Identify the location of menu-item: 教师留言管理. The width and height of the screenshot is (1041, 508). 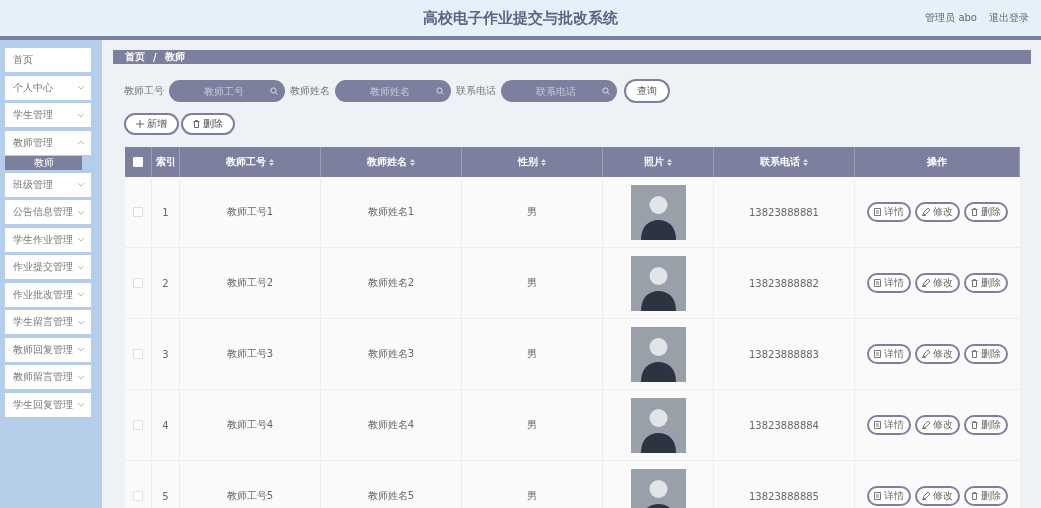
(48, 377).